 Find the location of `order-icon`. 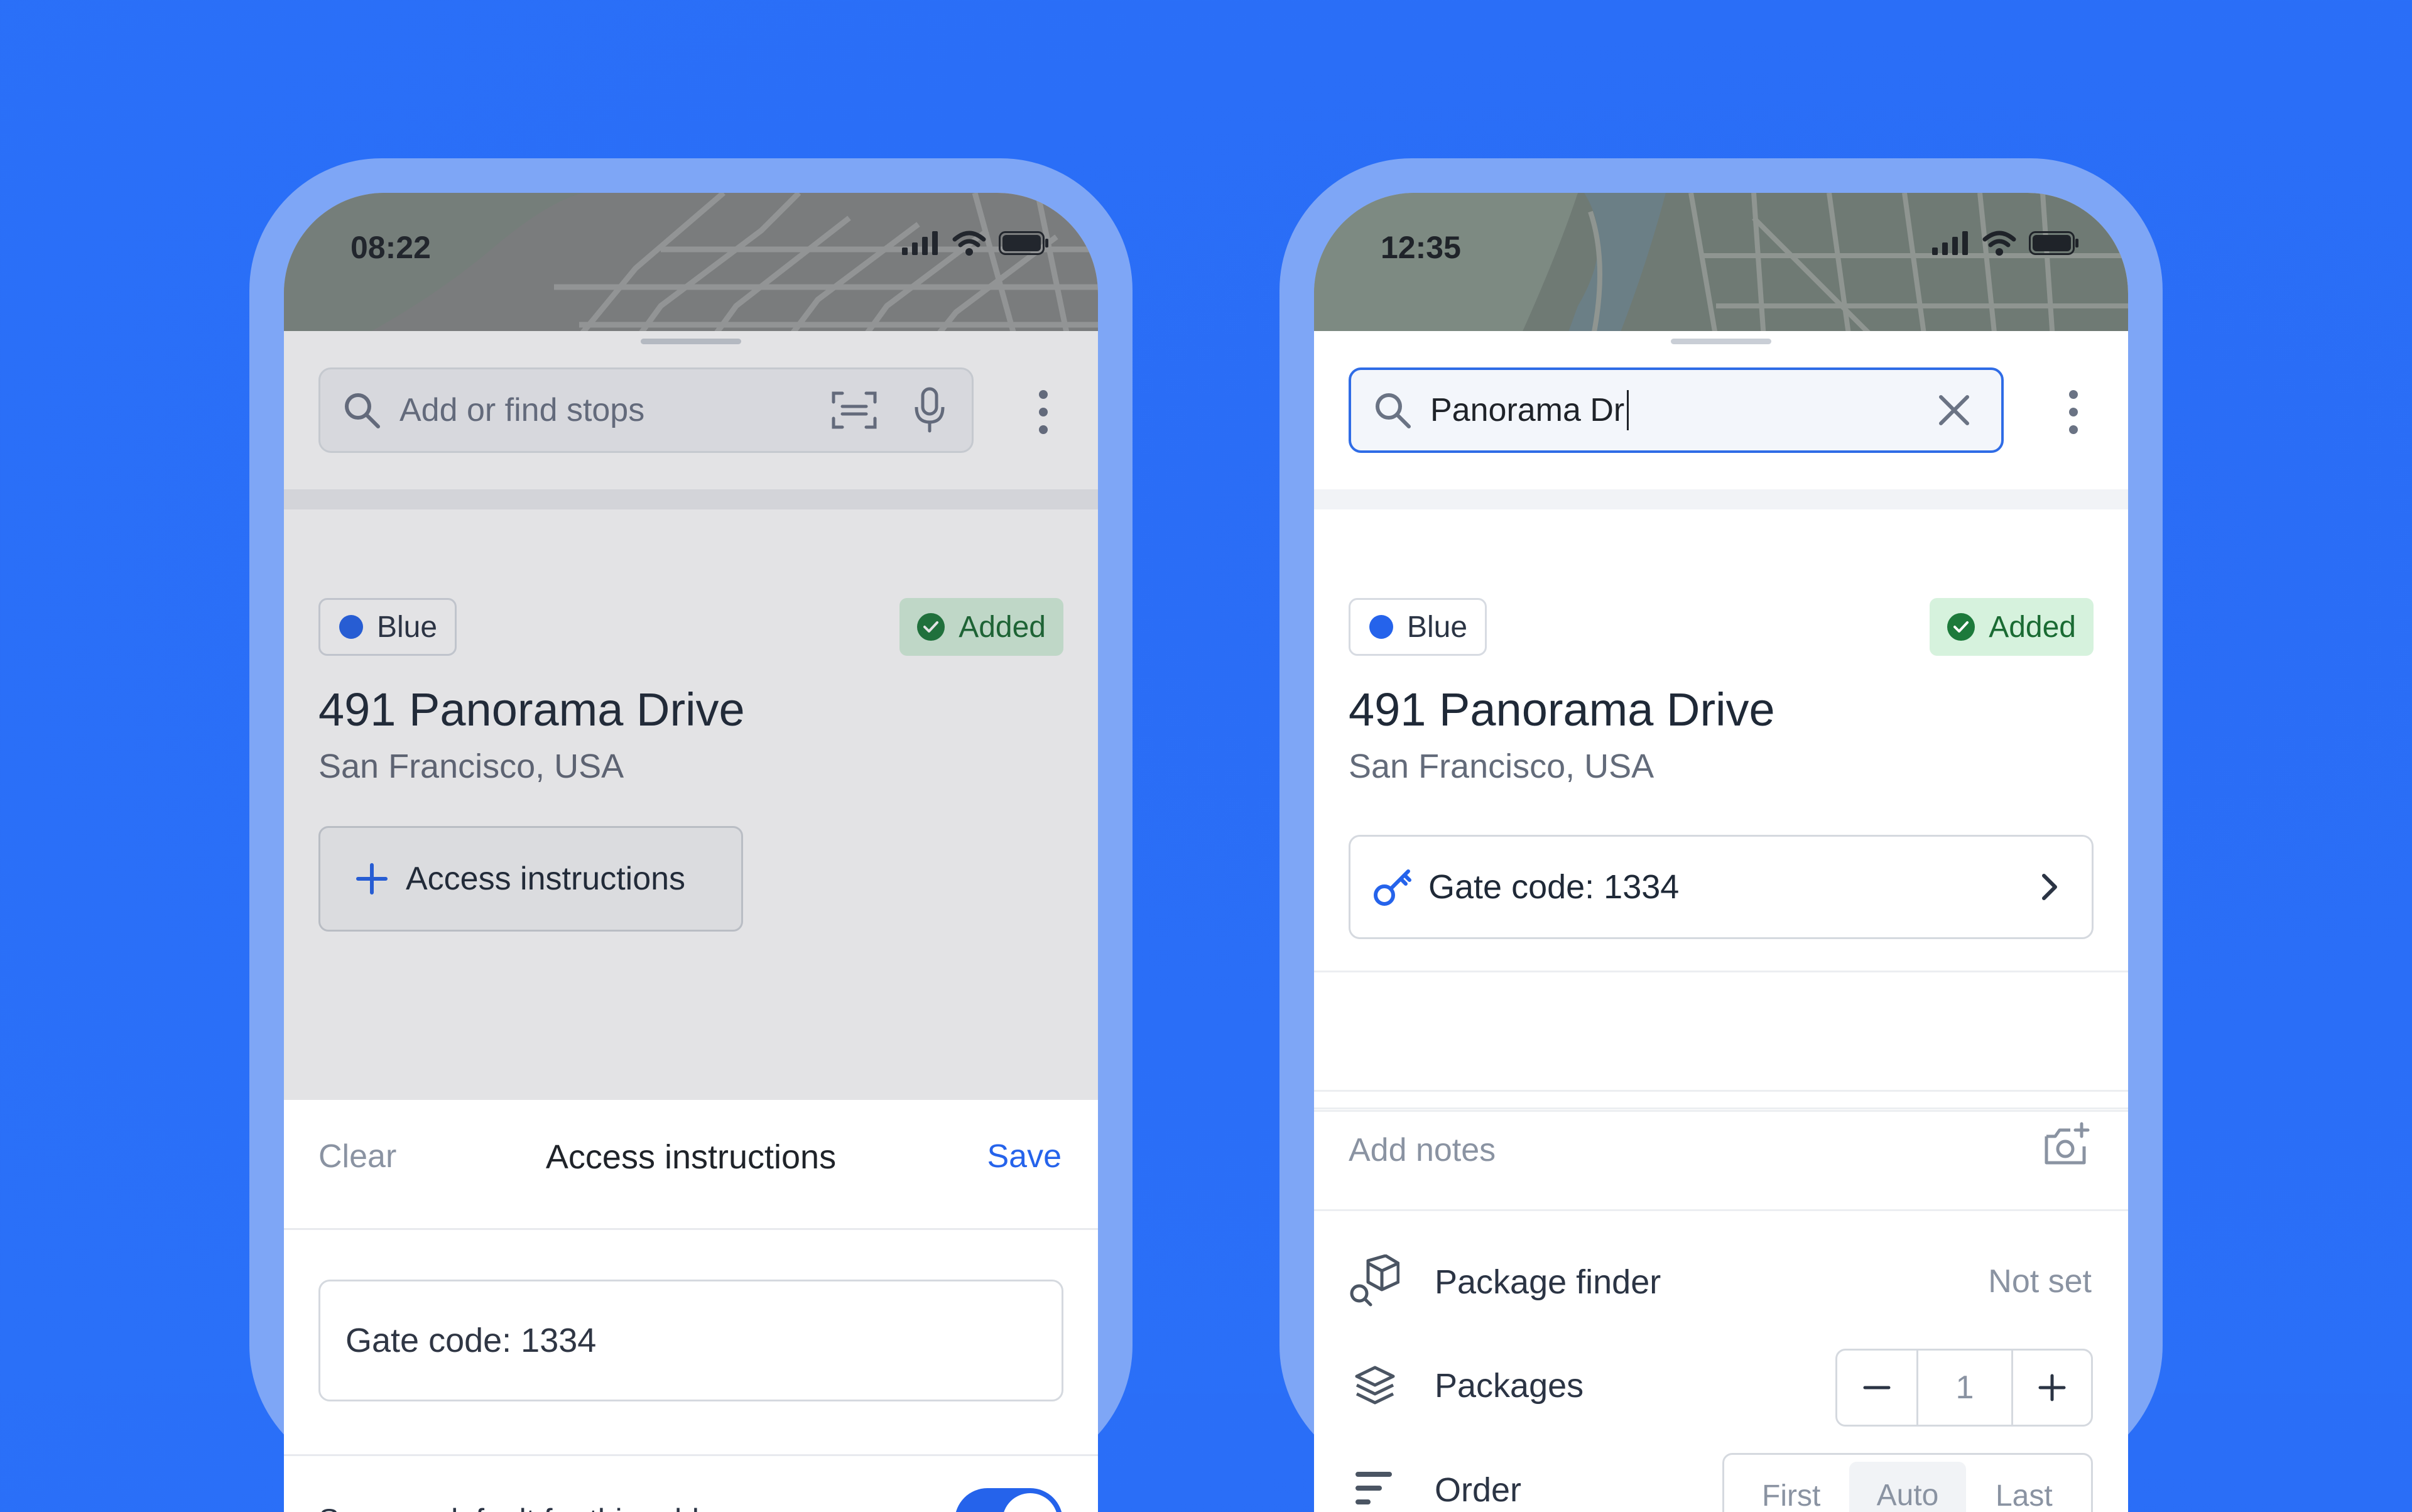

order-icon is located at coordinates (1374, 1489).